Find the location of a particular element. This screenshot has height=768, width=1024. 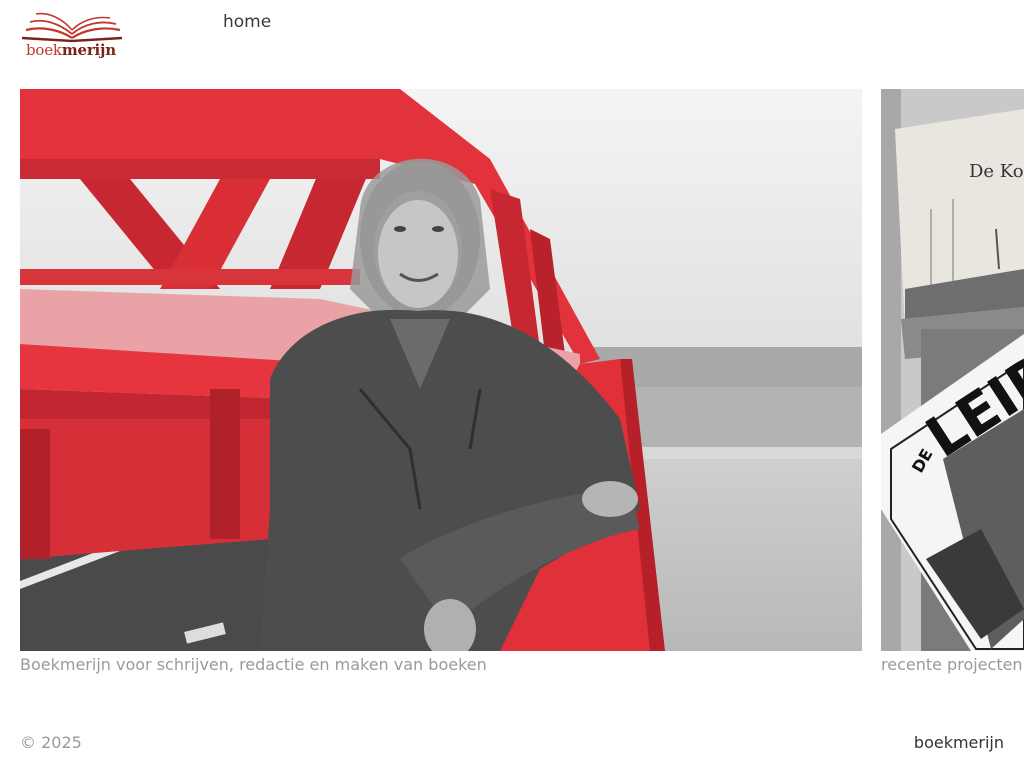

open-book-icon is located at coordinates (72, 27).